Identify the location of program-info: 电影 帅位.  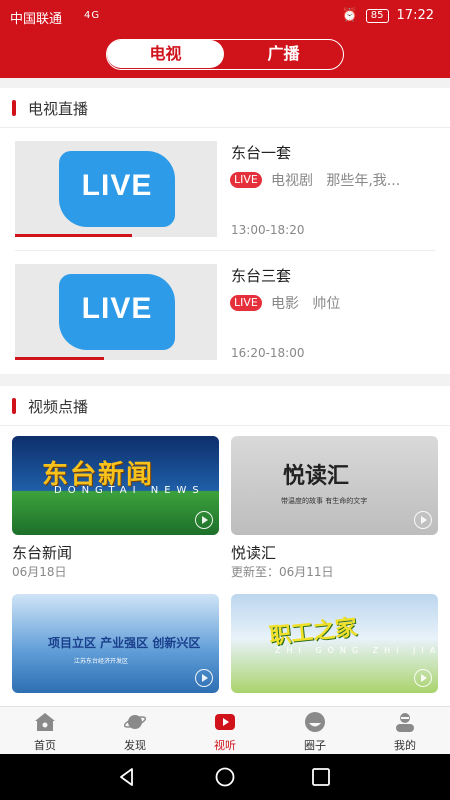
(305, 303).